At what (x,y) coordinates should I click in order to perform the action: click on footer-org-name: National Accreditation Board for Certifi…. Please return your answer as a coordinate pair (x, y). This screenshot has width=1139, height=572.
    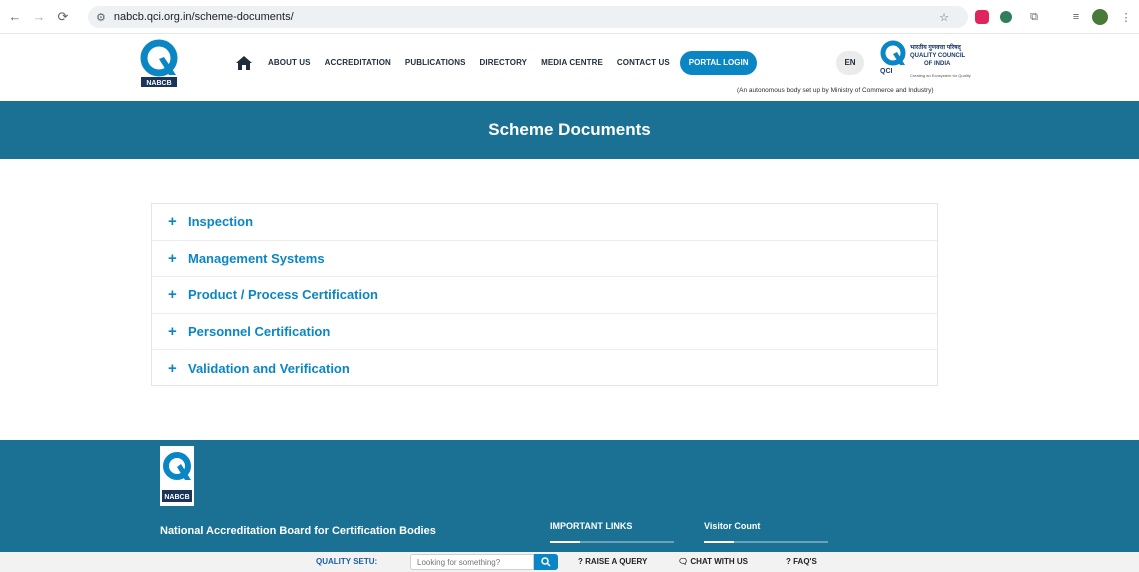
    Looking at the image, I should click on (298, 531).